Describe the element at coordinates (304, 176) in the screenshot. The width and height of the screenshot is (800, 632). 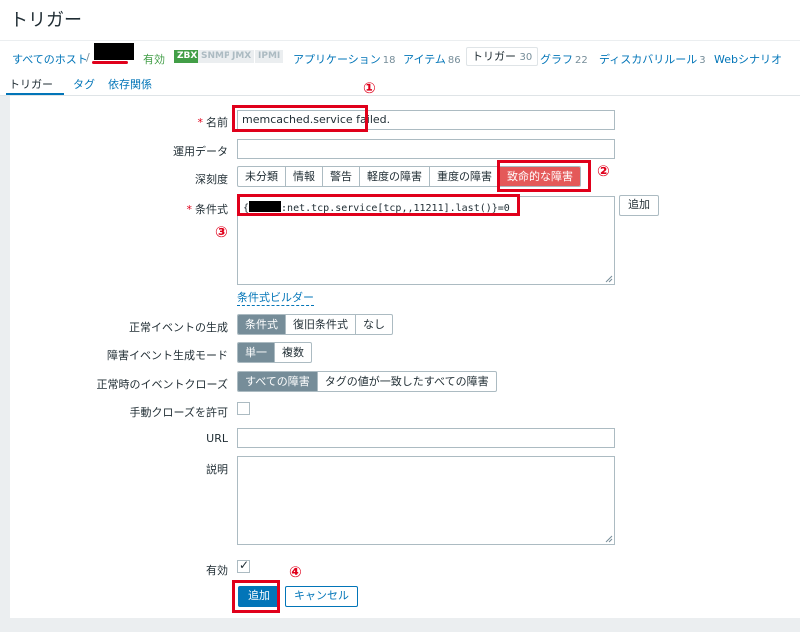
I see `severity-information: 情報` at that location.